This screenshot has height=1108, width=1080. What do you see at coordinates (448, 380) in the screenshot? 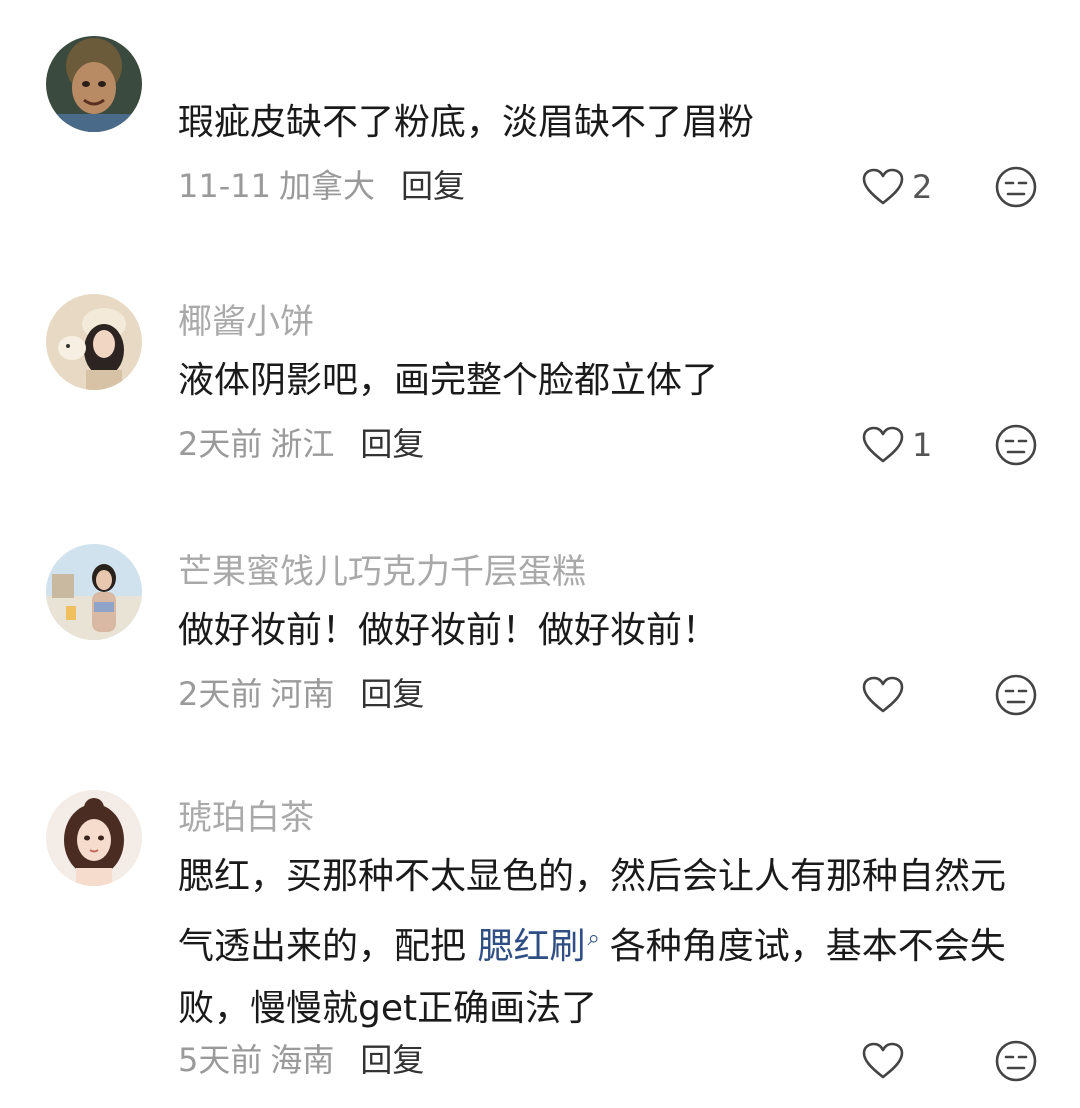
I see `comment-text: 液体阴影吧，画完整个脸都立体了` at bounding box center [448, 380].